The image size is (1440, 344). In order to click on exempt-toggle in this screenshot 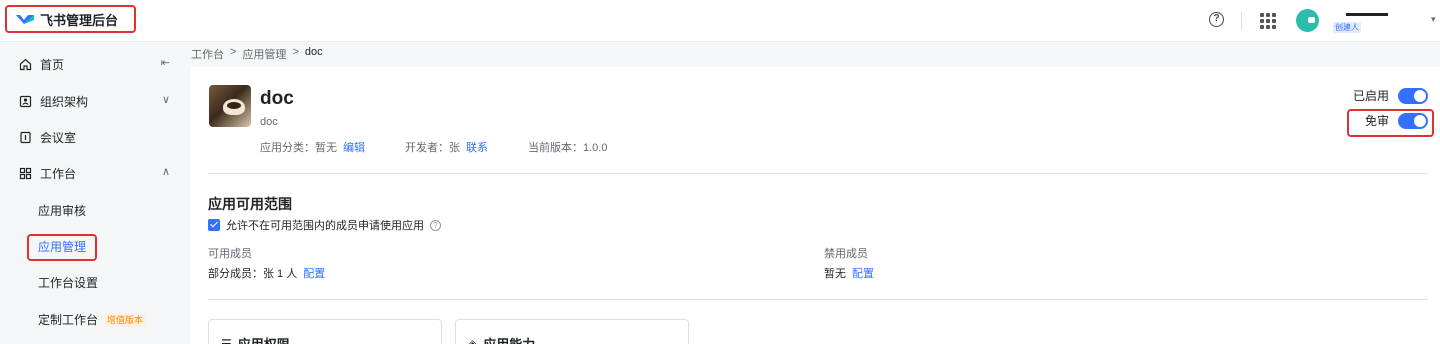, I will do `click(1413, 120)`.